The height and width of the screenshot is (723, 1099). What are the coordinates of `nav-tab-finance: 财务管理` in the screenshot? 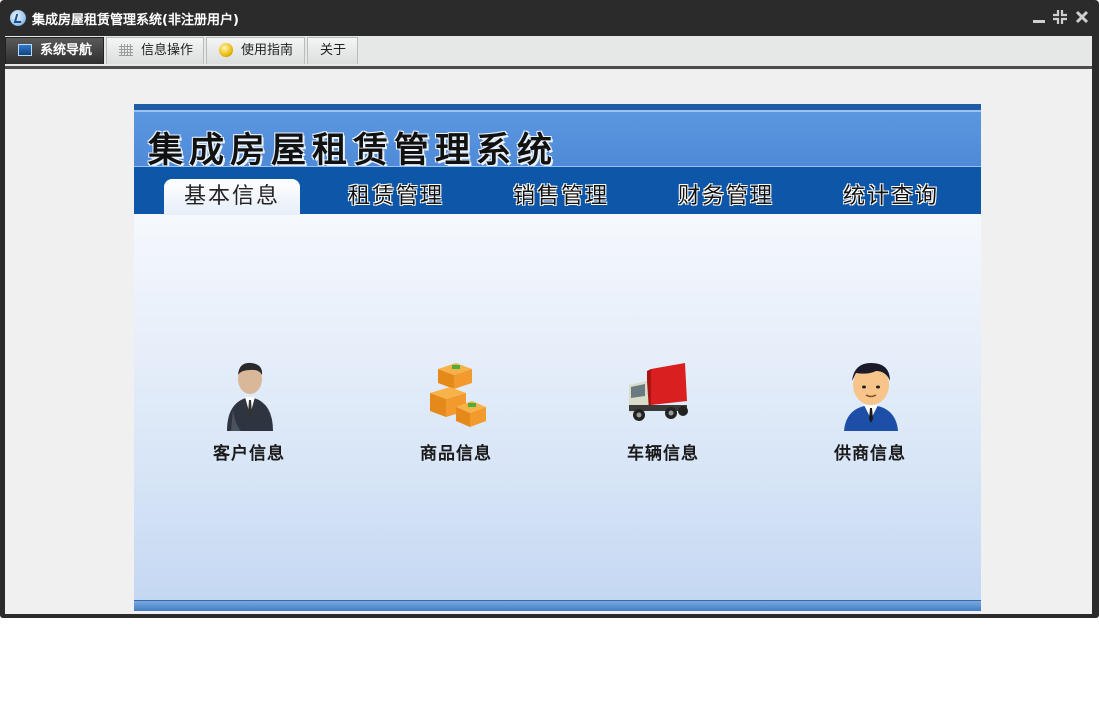 It's located at (726, 197).